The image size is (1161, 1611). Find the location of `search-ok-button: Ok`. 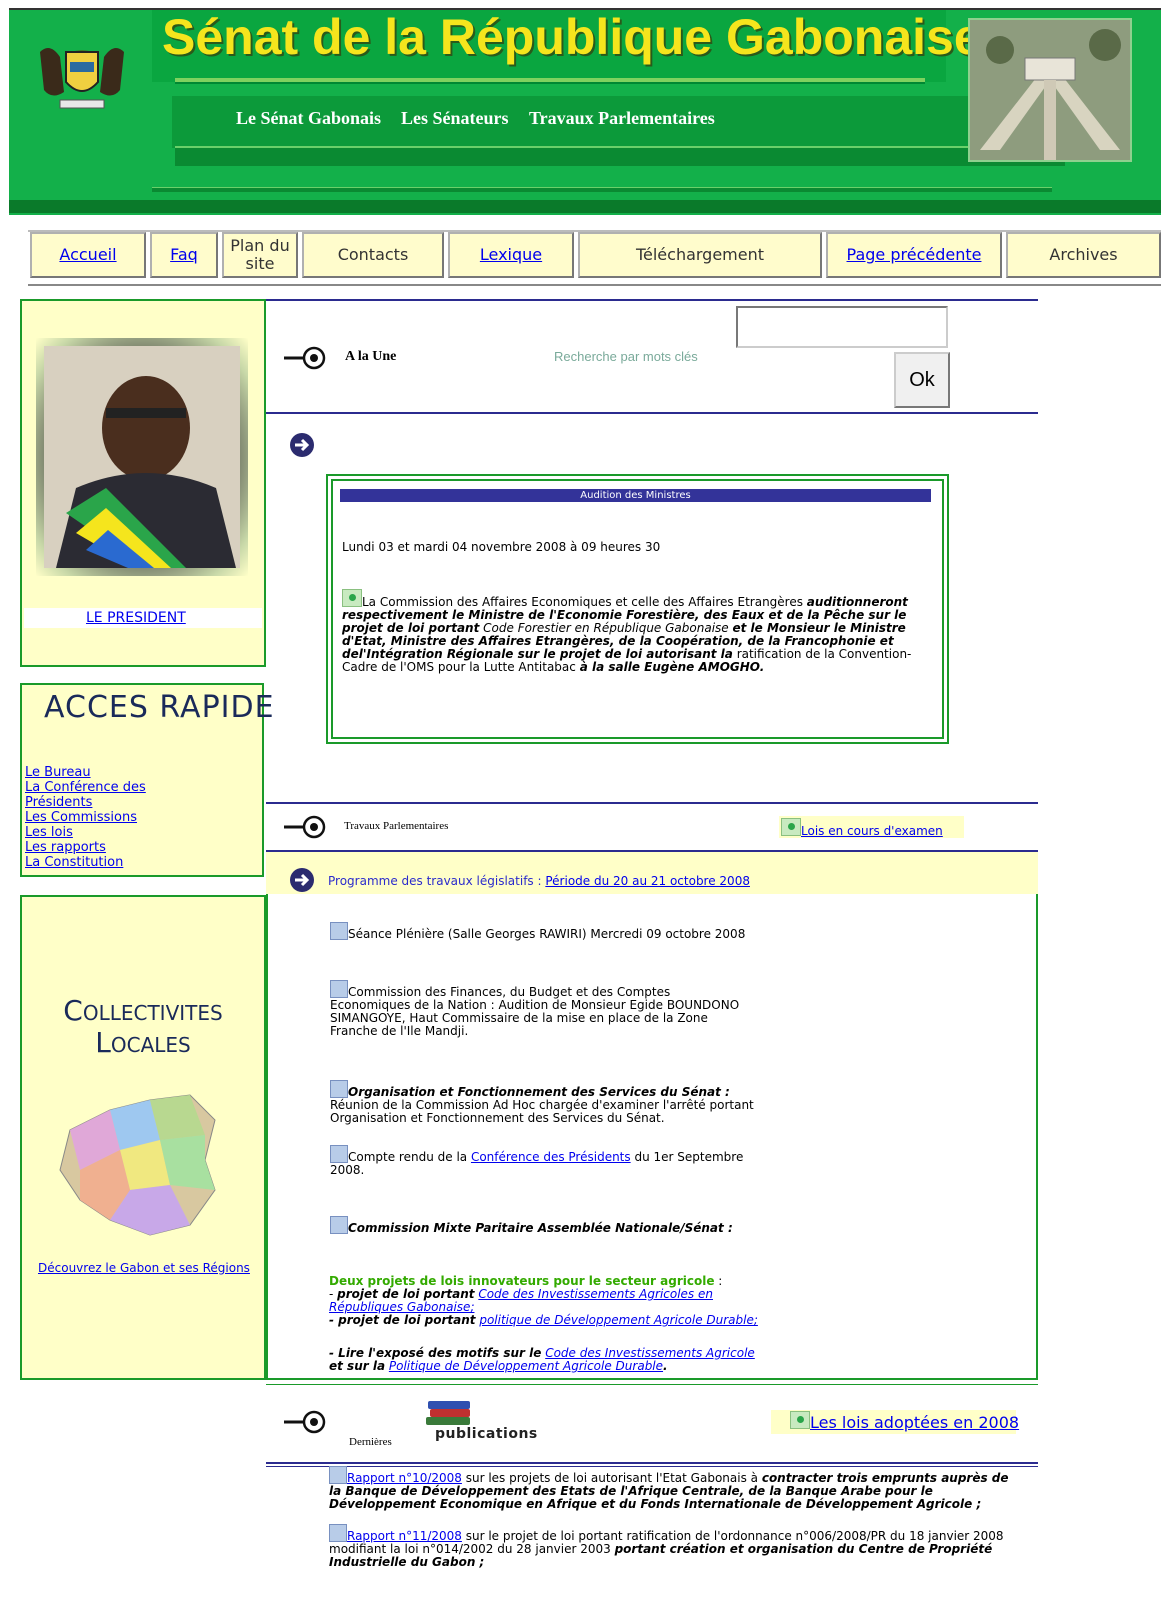

search-ok-button: Ok is located at coordinates (922, 380).